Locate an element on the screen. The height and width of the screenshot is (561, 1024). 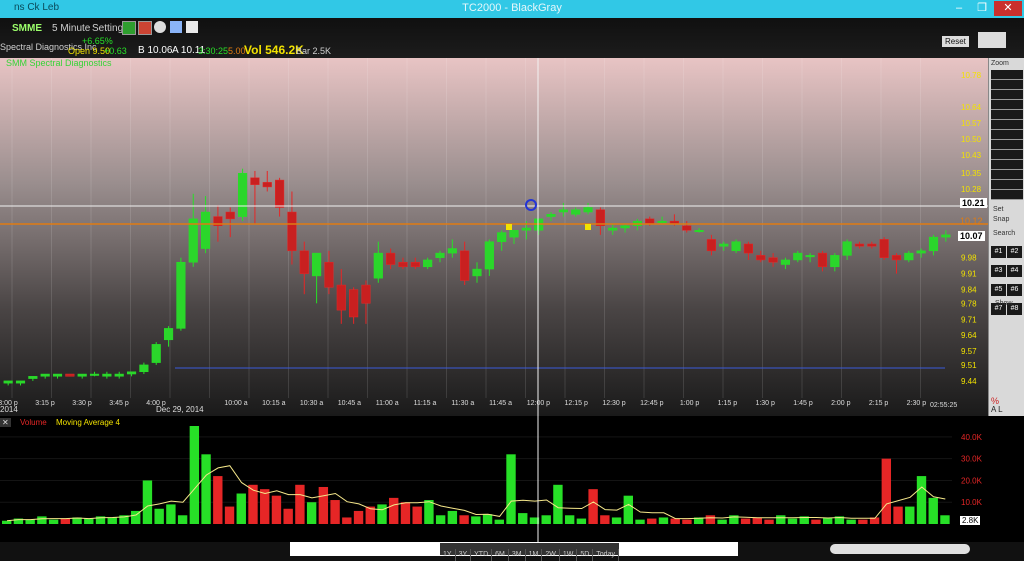
drawing-tools is located at coordinates (1007, 135).